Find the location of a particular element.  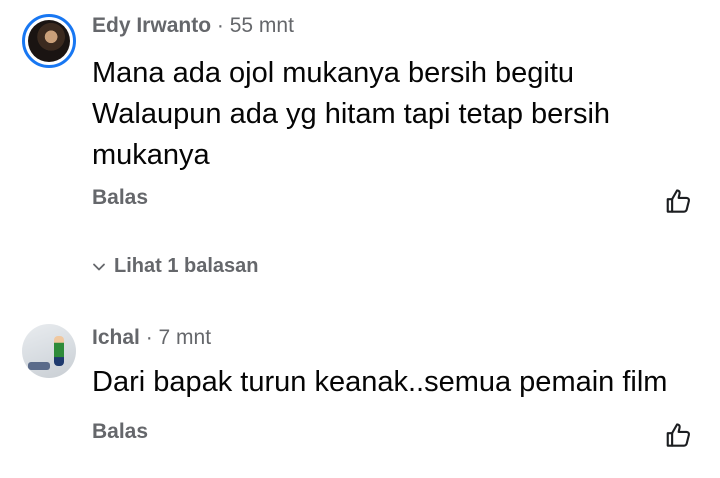

comment-header: Ichal · 7 mnt is located at coordinates (151, 338).